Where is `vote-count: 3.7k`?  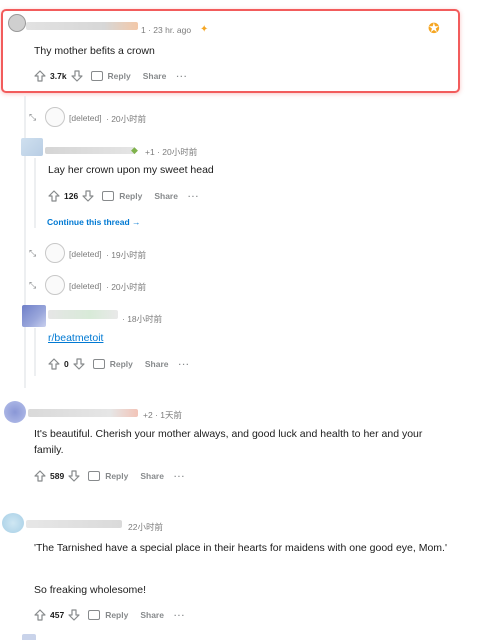 vote-count: 3.7k is located at coordinates (58, 76).